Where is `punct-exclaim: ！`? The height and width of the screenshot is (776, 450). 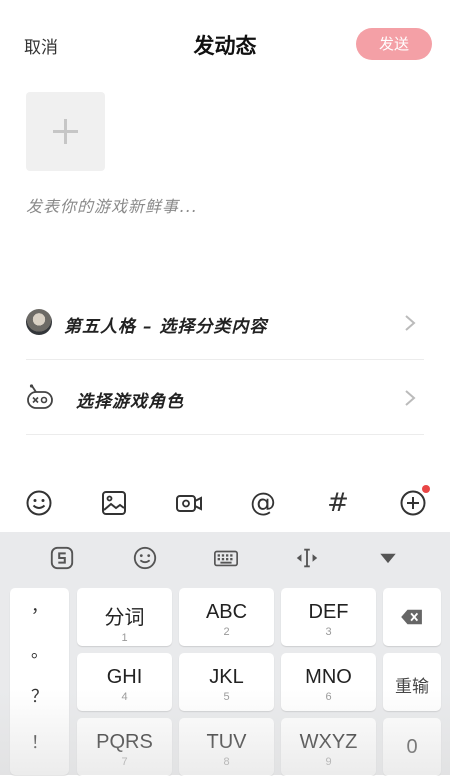 punct-exclaim: ！ is located at coordinates (39, 740).